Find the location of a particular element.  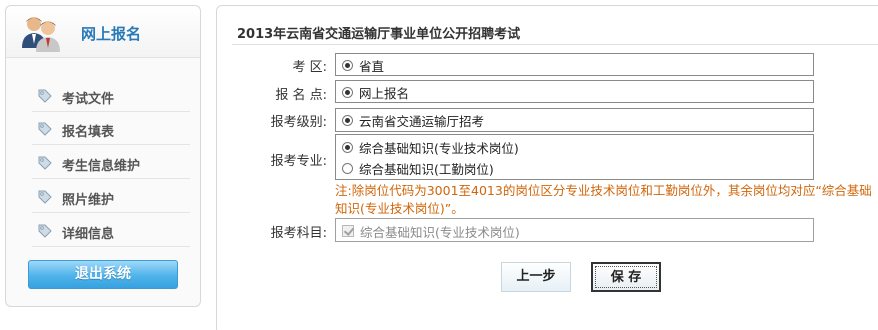

checkbox is located at coordinates (348, 231).